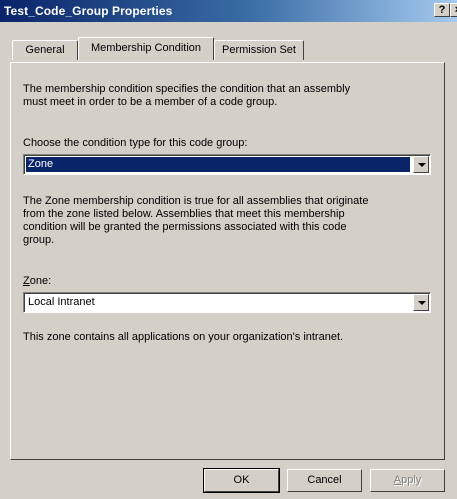  I want to click on window-title: Test_Code_Group Properties, so click(88, 11).